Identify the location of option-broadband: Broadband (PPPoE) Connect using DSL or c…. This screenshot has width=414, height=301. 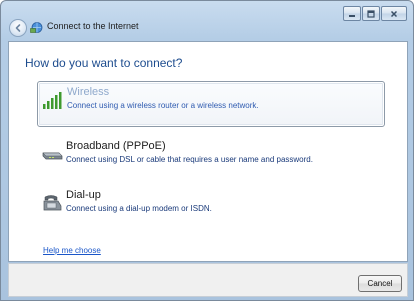
(210, 158).